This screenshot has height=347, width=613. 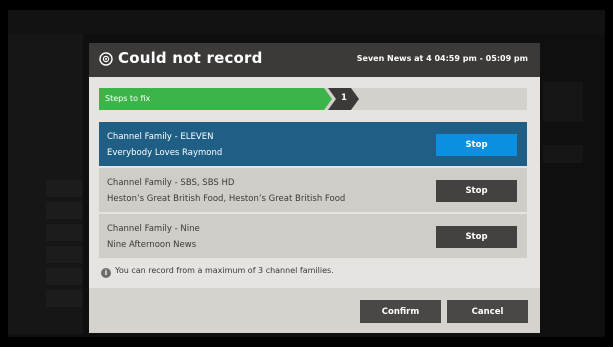 I want to click on cancel-button: Cancel, so click(x=487, y=311).